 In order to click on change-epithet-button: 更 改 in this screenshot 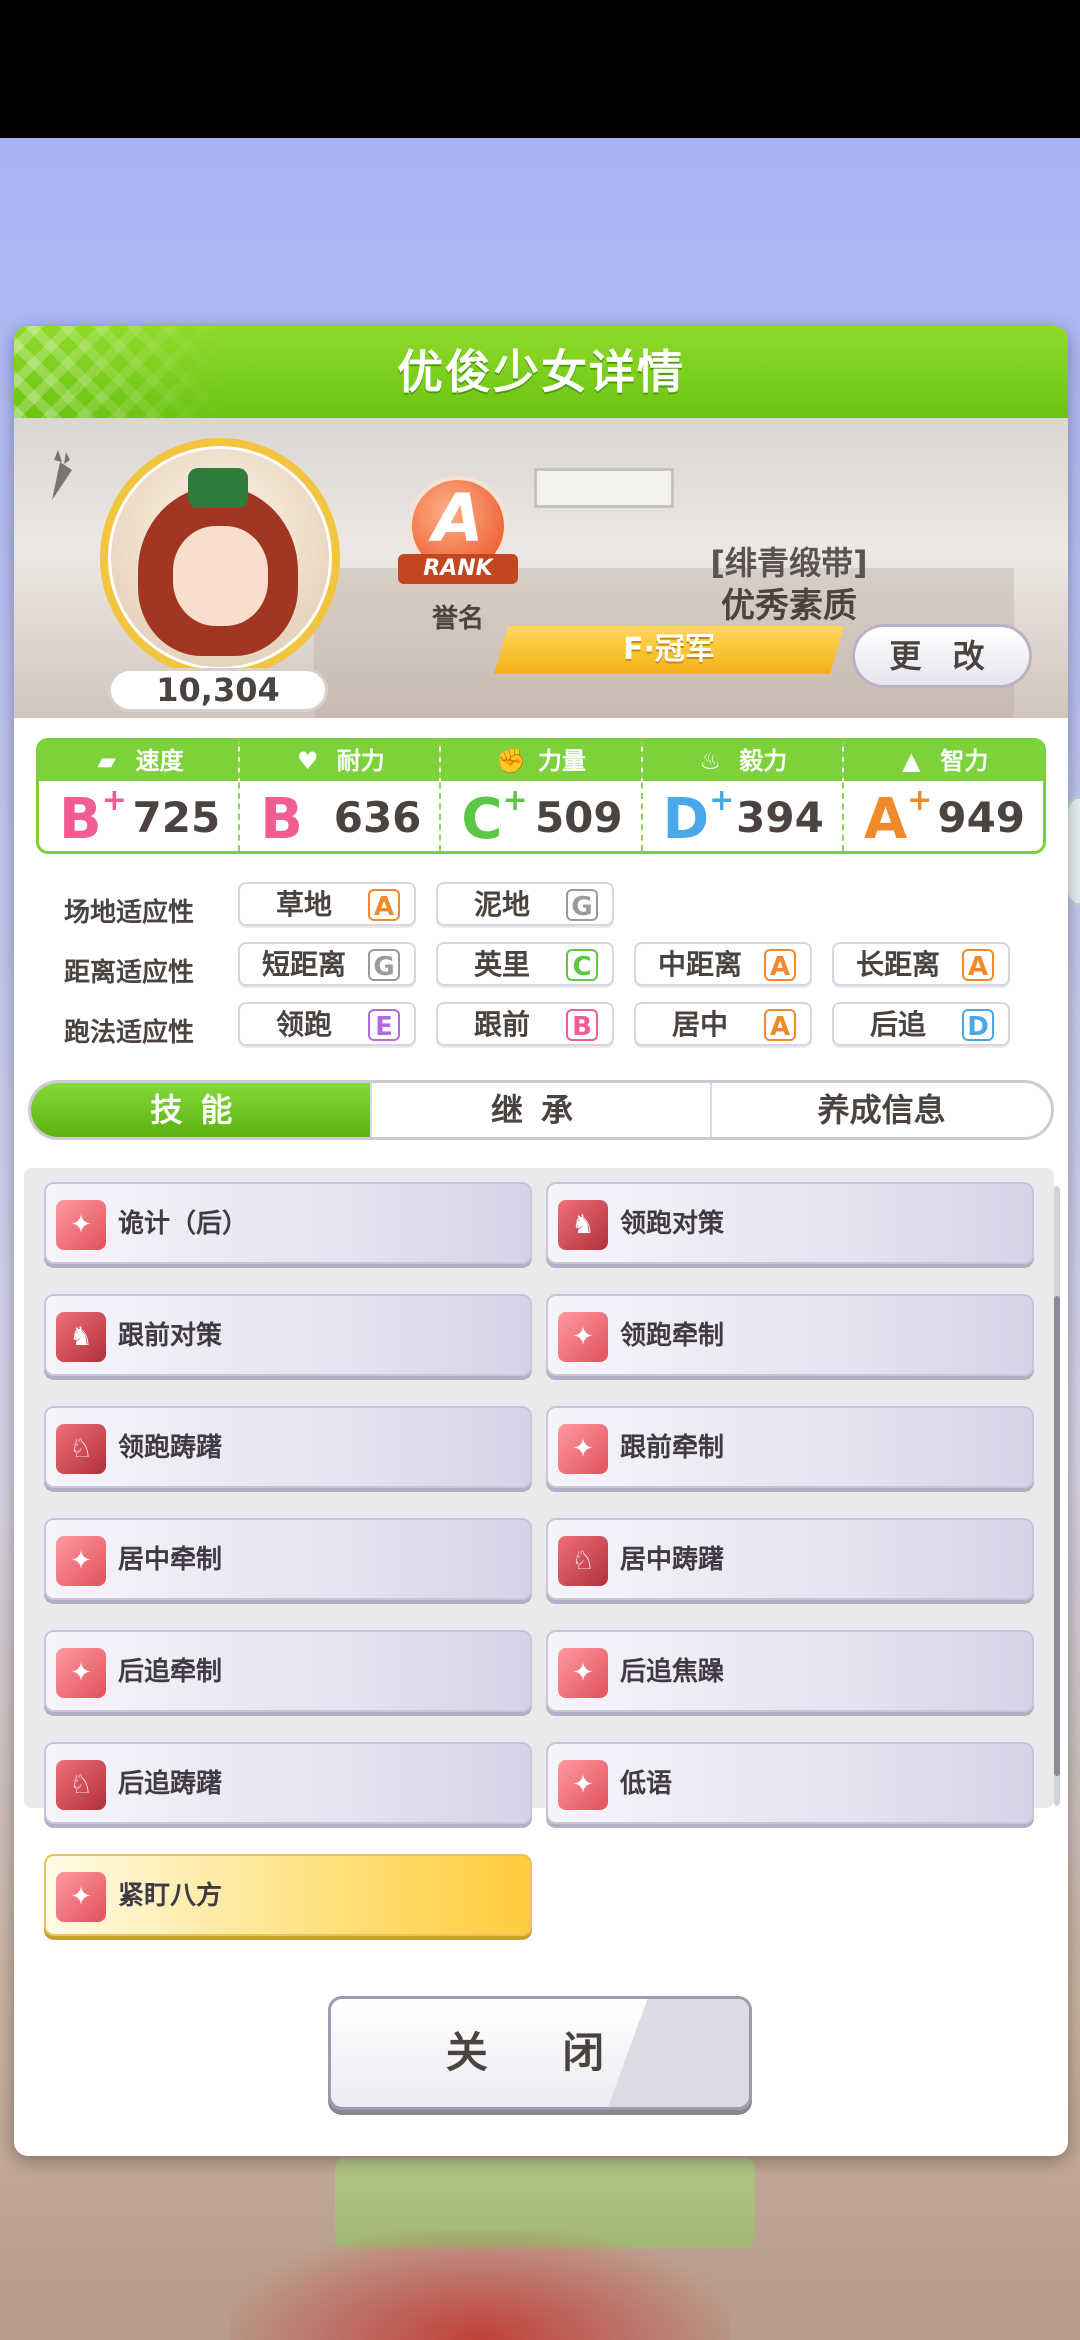, I will do `click(942, 656)`.